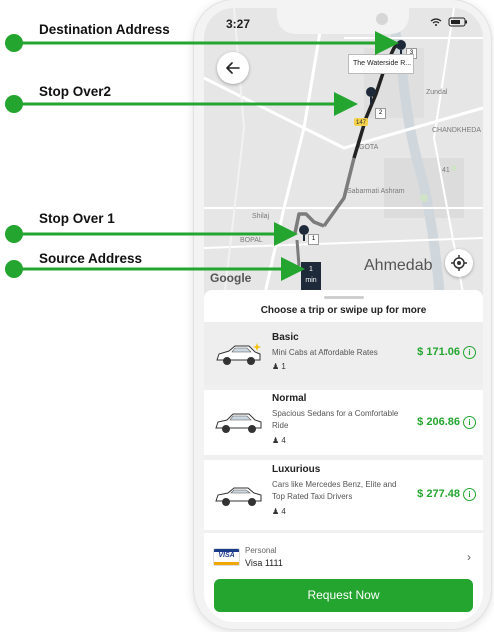 The width and height of the screenshot is (494, 632). What do you see at coordinates (436, 22) in the screenshot?
I see `wifi-icon` at bounding box center [436, 22].